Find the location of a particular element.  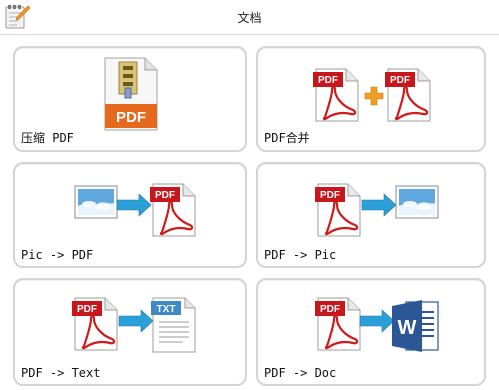

tile-label: PDF -> Doc is located at coordinates (300, 373).